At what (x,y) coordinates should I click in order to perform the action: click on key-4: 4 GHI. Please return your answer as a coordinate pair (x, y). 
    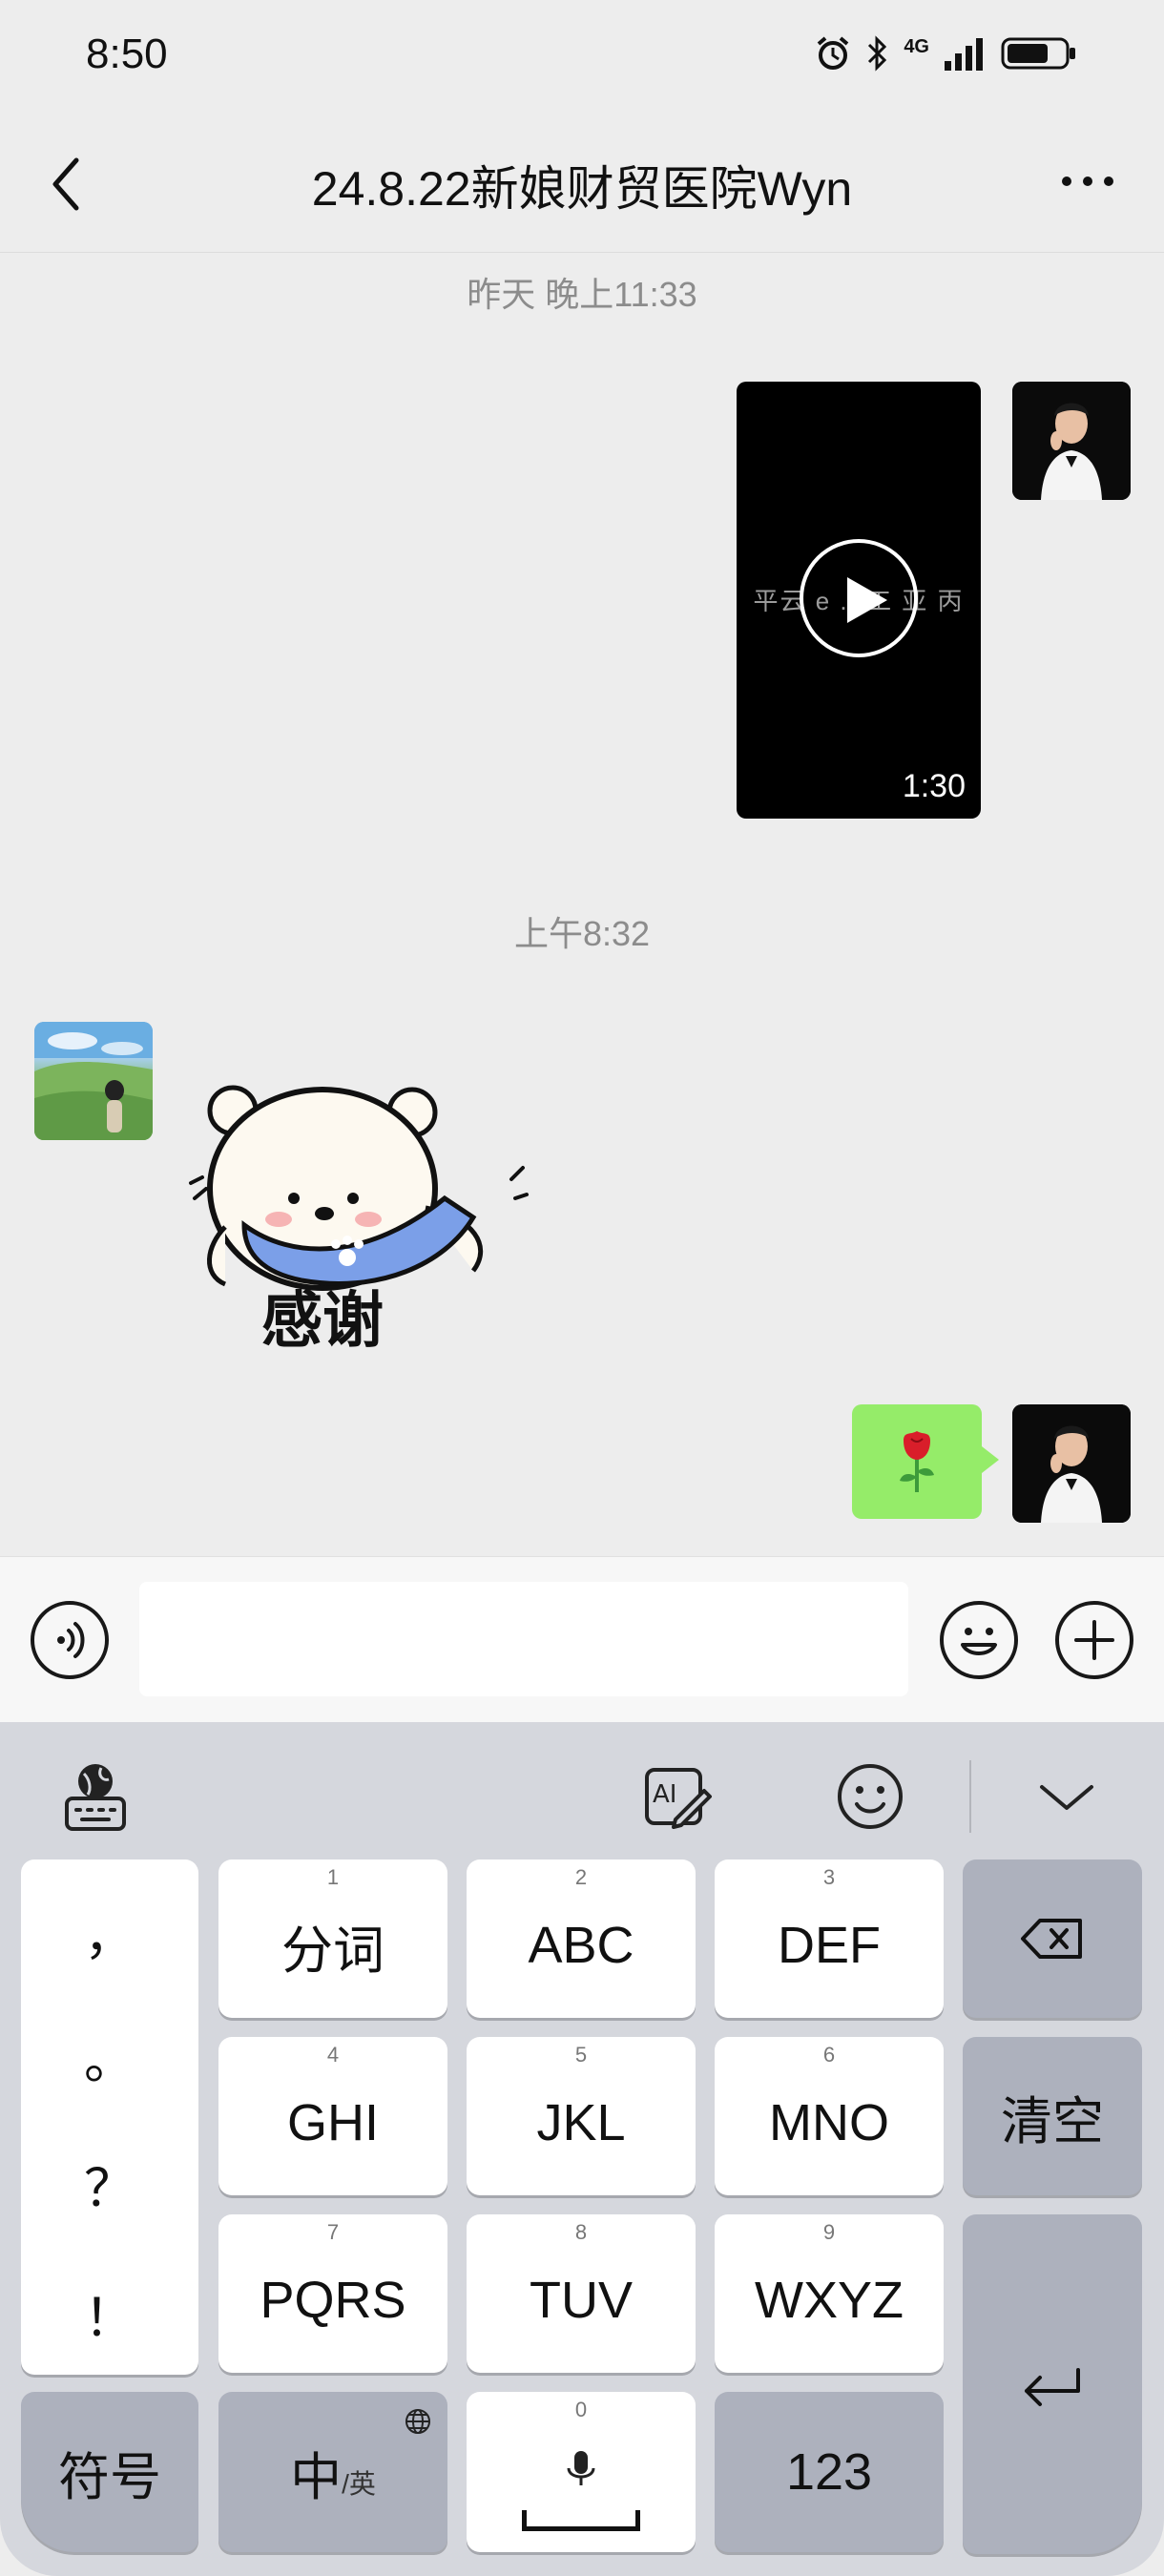
    Looking at the image, I should click on (332, 2116).